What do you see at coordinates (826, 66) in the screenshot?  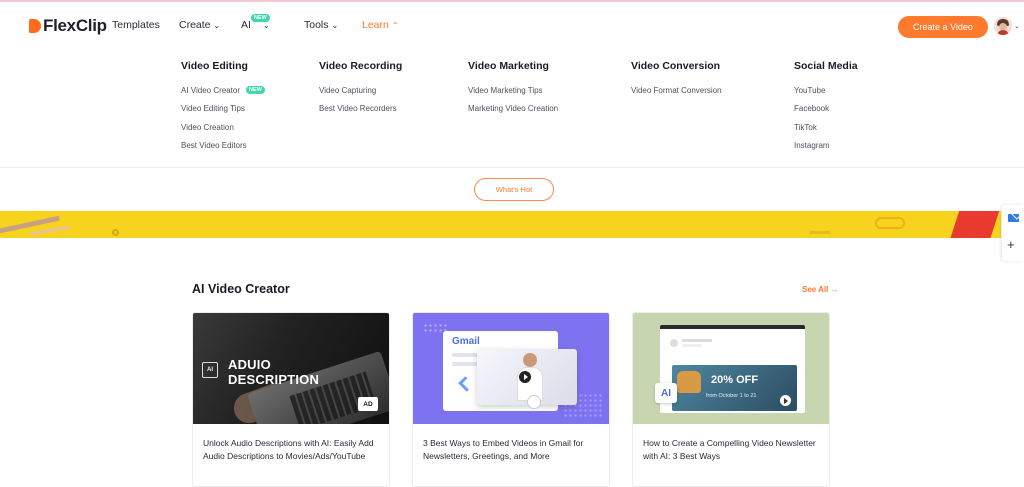 I see `menu-heading: Social Media` at bounding box center [826, 66].